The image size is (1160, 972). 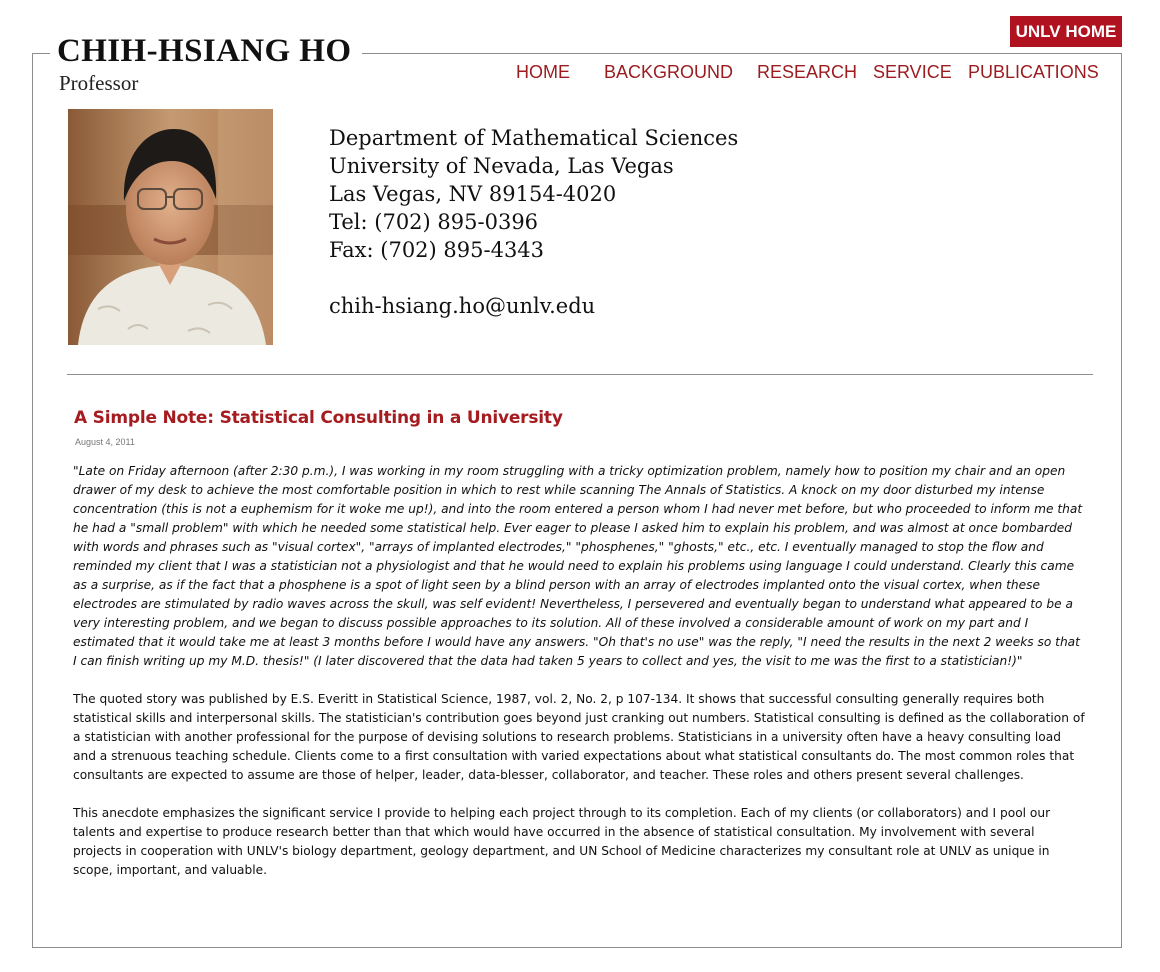 What do you see at coordinates (533, 306) in the screenshot?
I see `email-link: chih-hsiang.ho@unlv.edu` at bounding box center [533, 306].